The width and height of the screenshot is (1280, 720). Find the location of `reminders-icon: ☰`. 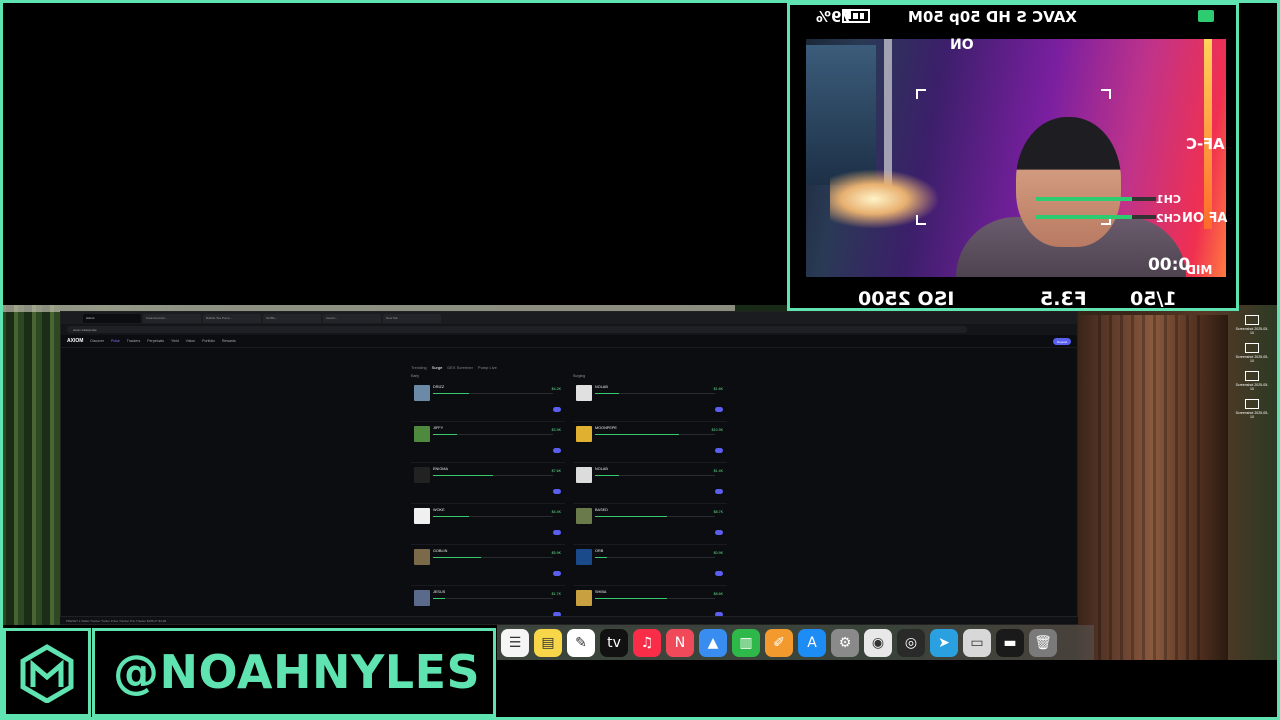

reminders-icon: ☰ is located at coordinates (515, 642).